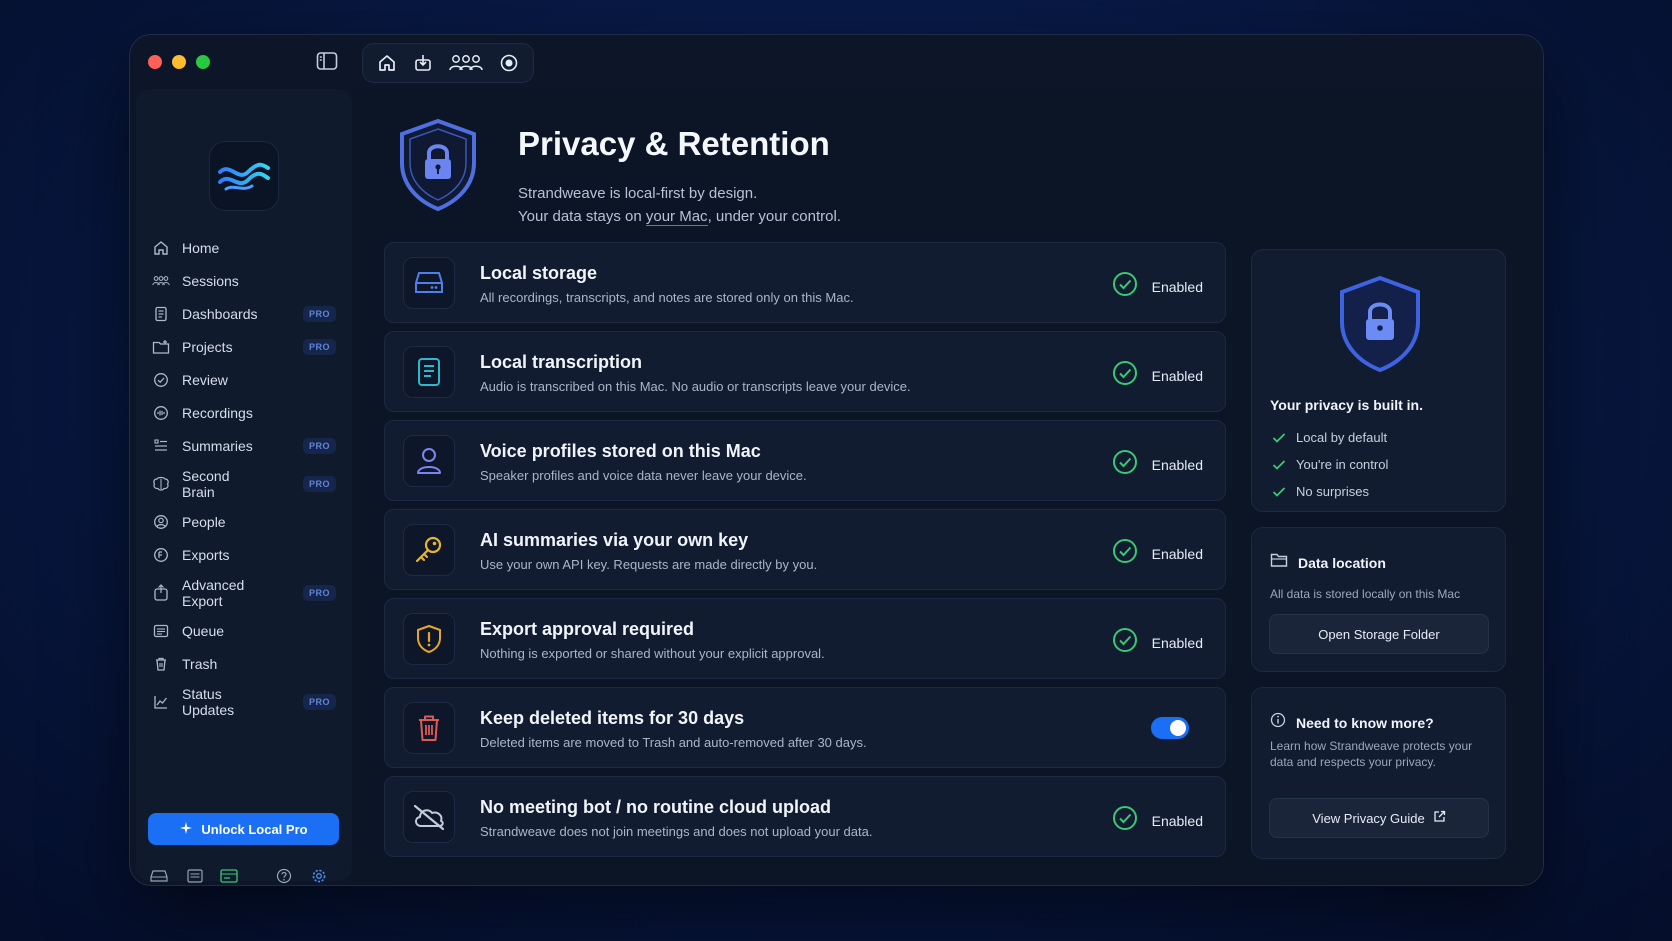 This screenshot has width=1672, height=941. What do you see at coordinates (203, 630) in the screenshot?
I see `sidebar-item-label: Queue` at bounding box center [203, 630].